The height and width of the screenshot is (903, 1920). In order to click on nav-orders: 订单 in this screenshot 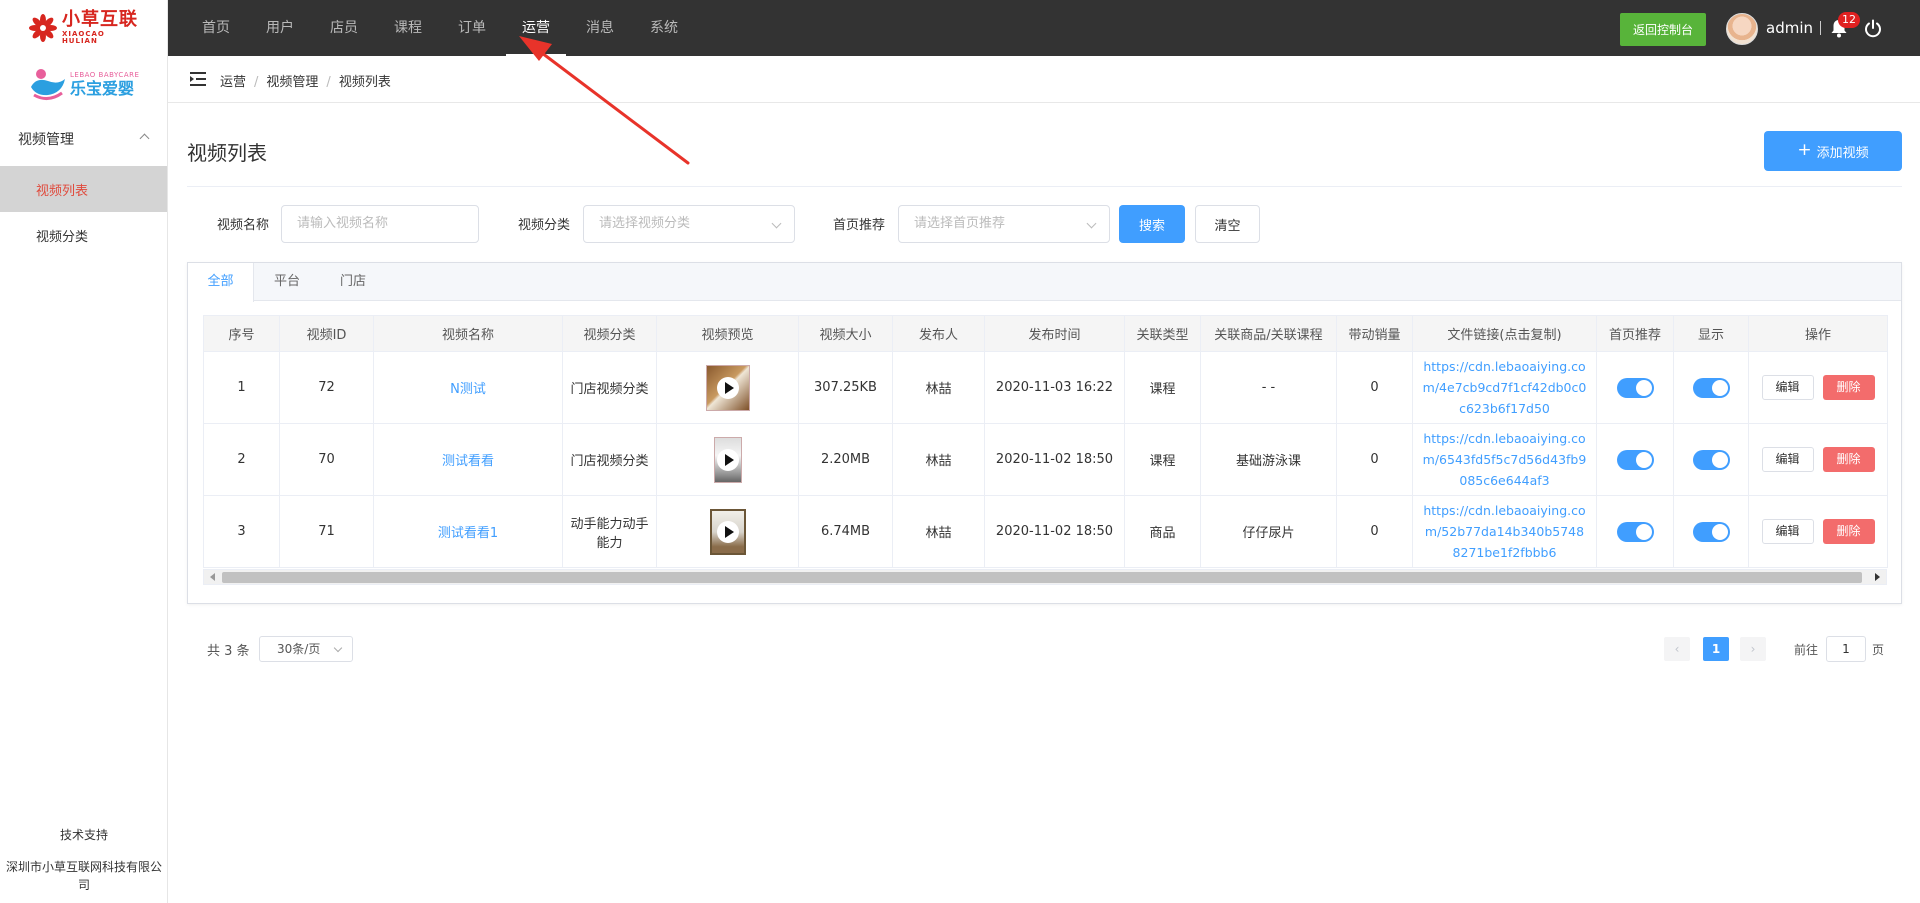, I will do `click(472, 28)`.